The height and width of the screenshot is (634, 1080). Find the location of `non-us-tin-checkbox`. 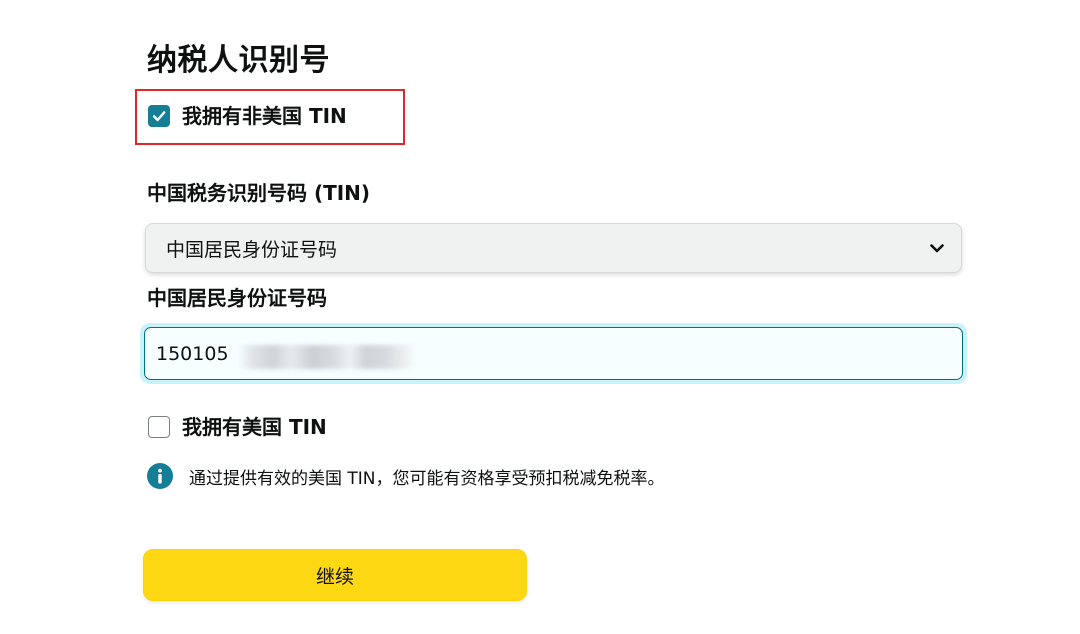

non-us-tin-checkbox is located at coordinates (159, 116).